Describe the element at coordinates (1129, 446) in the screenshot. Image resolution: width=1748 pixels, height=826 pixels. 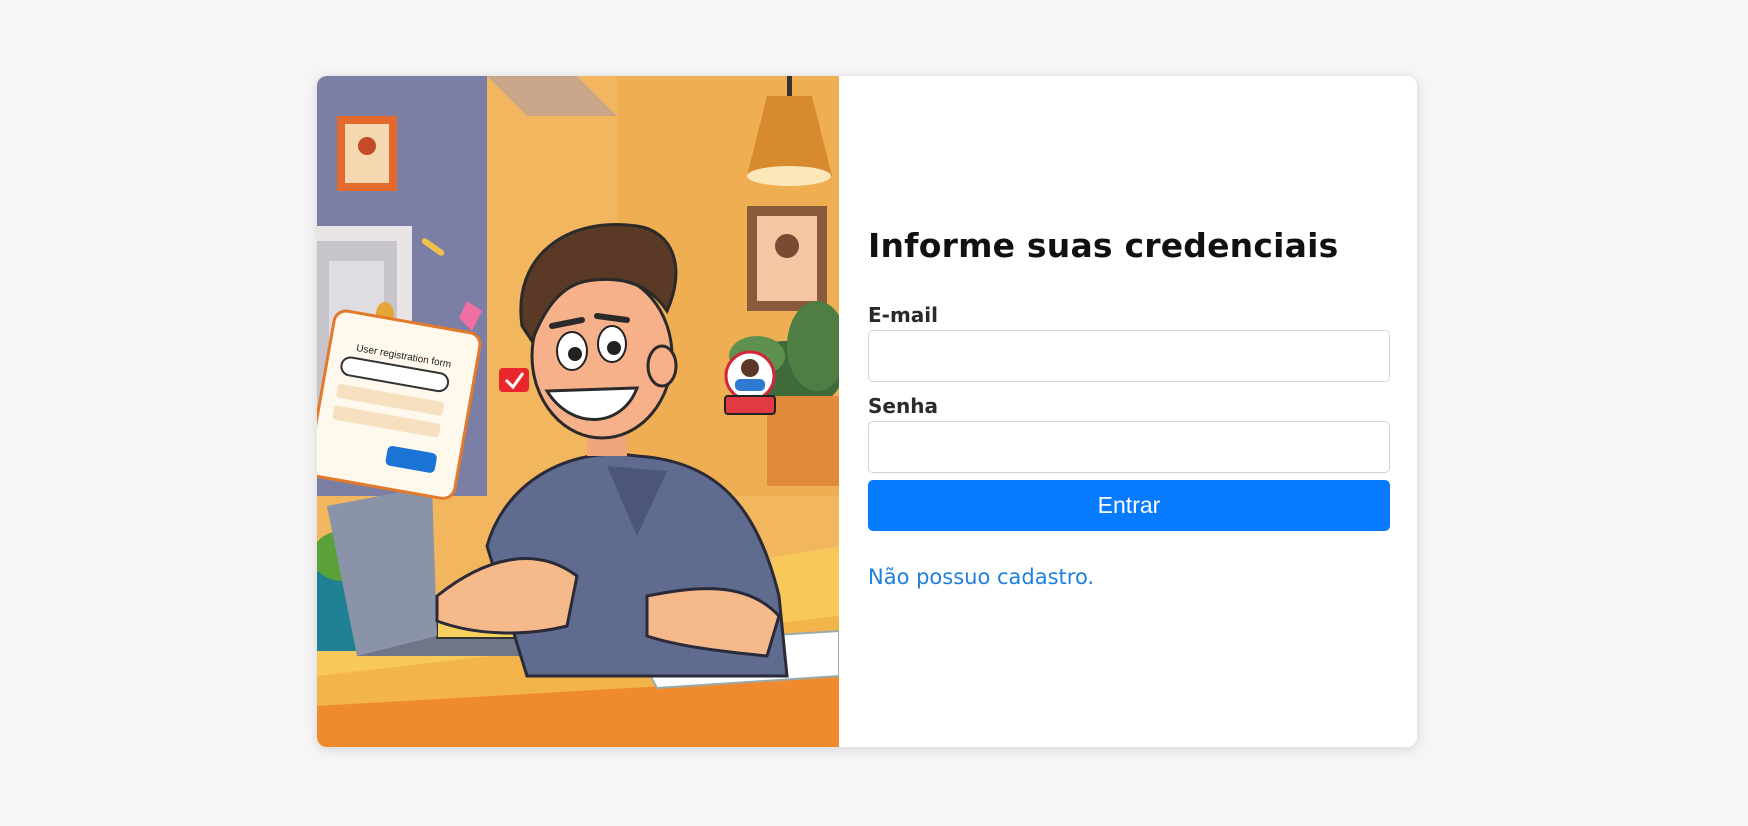
I see `password-field` at that location.